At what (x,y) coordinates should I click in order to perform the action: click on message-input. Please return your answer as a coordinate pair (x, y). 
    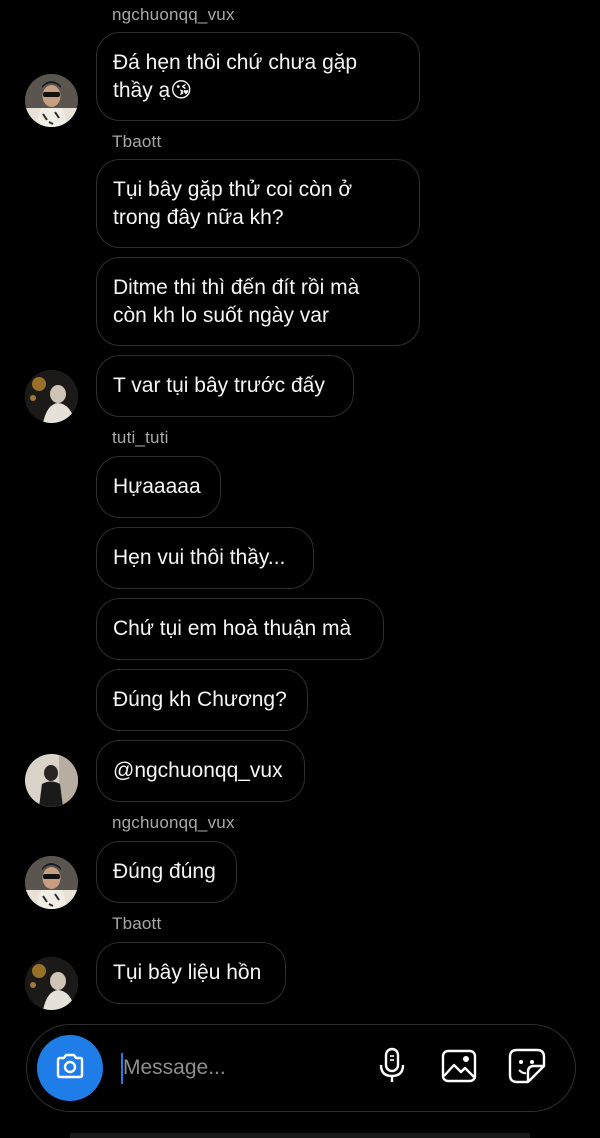
    Looking at the image, I should click on (243, 1068).